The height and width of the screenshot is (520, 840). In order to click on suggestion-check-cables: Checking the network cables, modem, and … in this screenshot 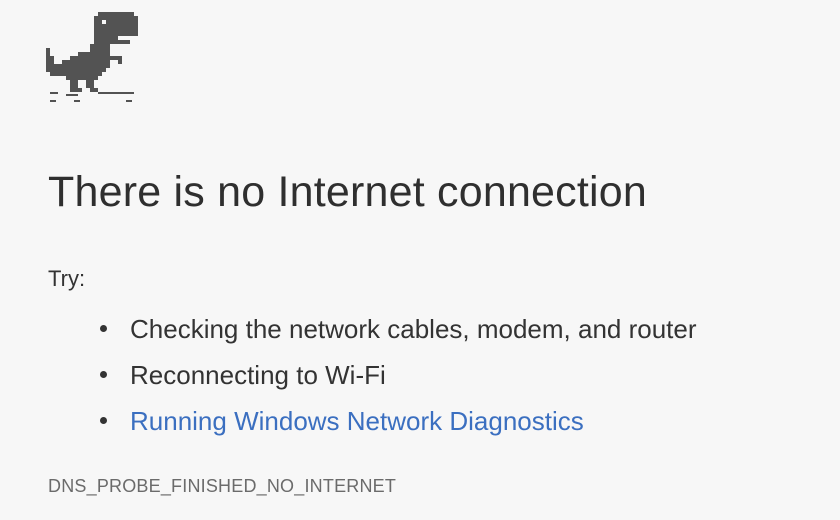, I will do `click(413, 329)`.